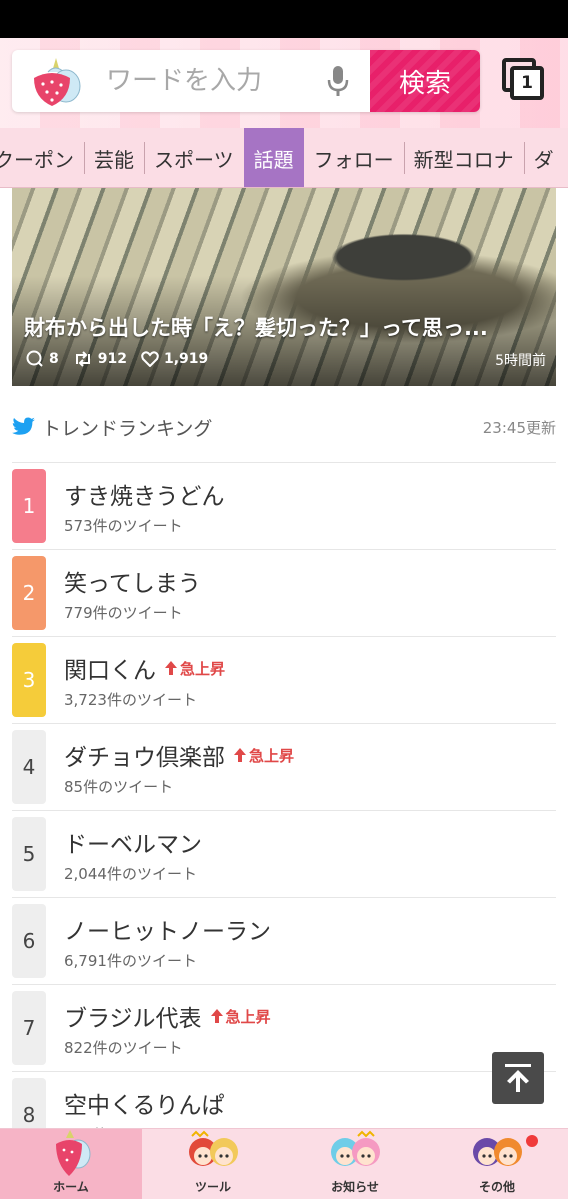 This screenshot has height=1199, width=568. I want to click on rank-number: 5, so click(29, 854).